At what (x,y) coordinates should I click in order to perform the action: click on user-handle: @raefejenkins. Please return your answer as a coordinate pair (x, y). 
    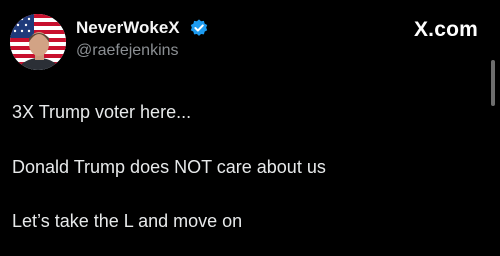
    Looking at the image, I should click on (127, 51).